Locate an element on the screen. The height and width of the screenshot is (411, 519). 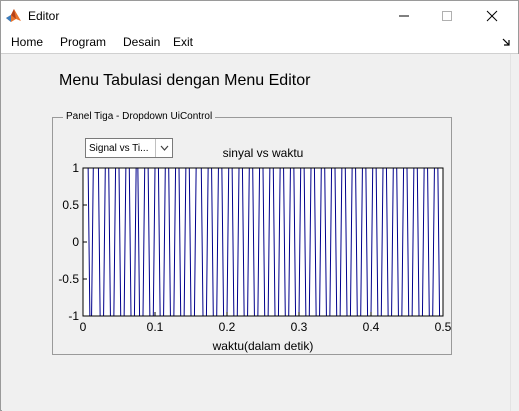
x-tick-label: 0.3 is located at coordinates (299, 327).